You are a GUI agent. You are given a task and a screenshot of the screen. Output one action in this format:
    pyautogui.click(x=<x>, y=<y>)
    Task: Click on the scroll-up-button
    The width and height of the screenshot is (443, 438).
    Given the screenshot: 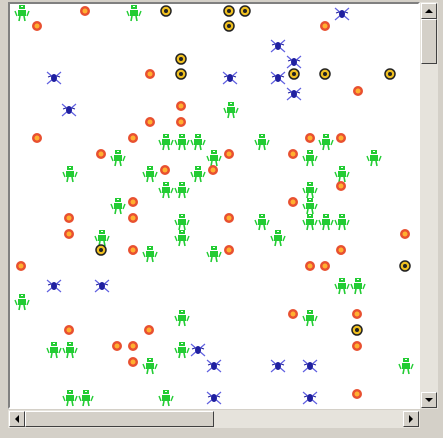 What is the action you would take?
    pyautogui.click(x=429, y=11)
    